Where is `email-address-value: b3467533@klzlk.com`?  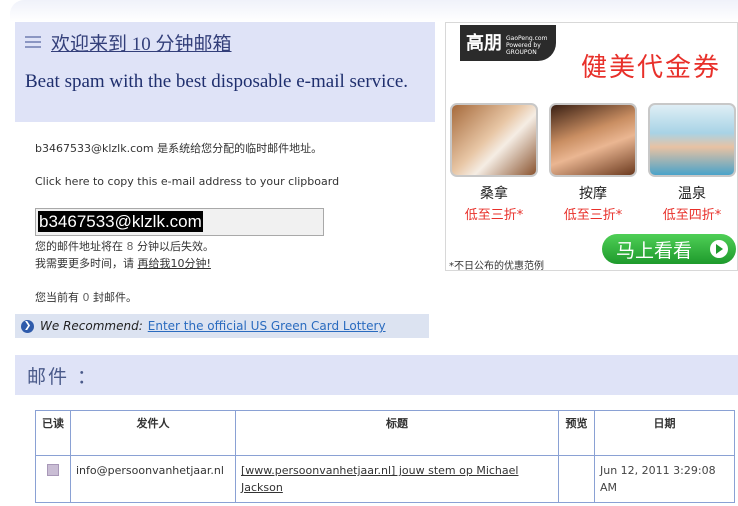 email-address-value: b3467533@klzlk.com is located at coordinates (120, 221).